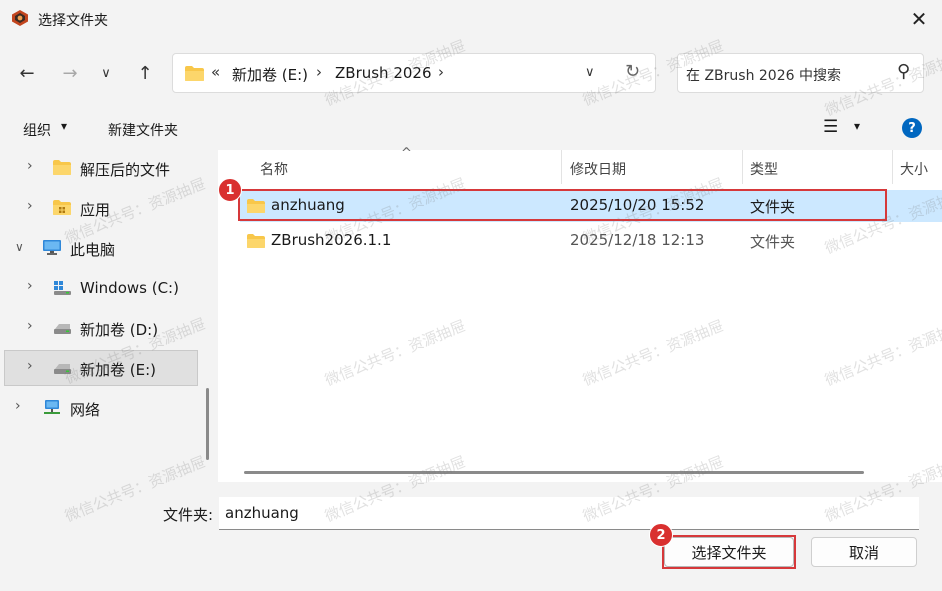  I want to click on address-bar: « 新加卷 (E:) › ZBrush 2026 › ∨ ↻, so click(414, 73).